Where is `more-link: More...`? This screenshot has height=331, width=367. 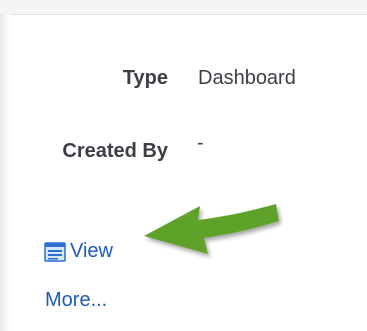
more-link: More... is located at coordinates (76, 300).